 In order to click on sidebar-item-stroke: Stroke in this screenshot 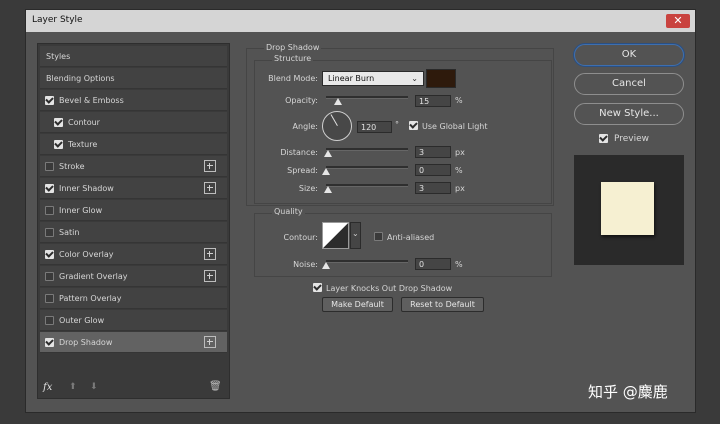, I will do `click(133, 166)`.